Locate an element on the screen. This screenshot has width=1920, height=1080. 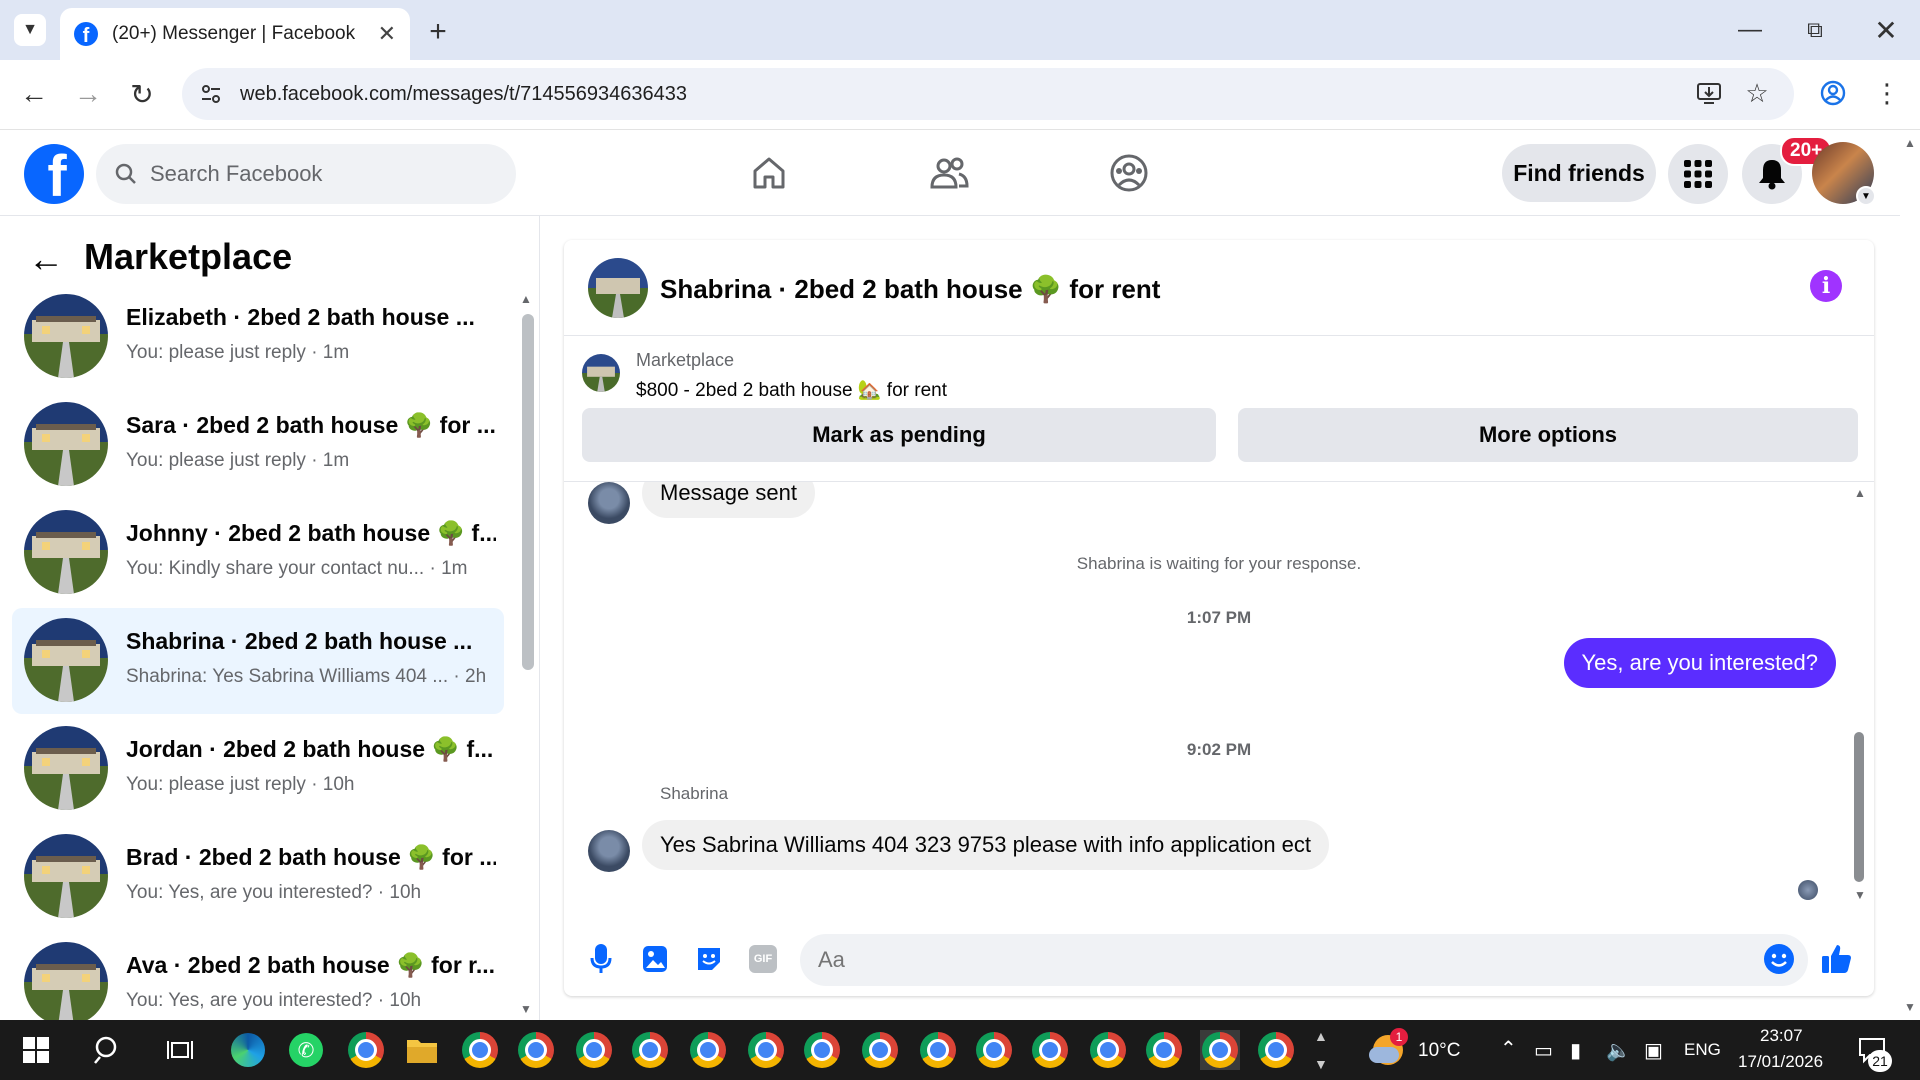
facebook-header: f Search Facebook Find friends is located at coordinates (950, 173).